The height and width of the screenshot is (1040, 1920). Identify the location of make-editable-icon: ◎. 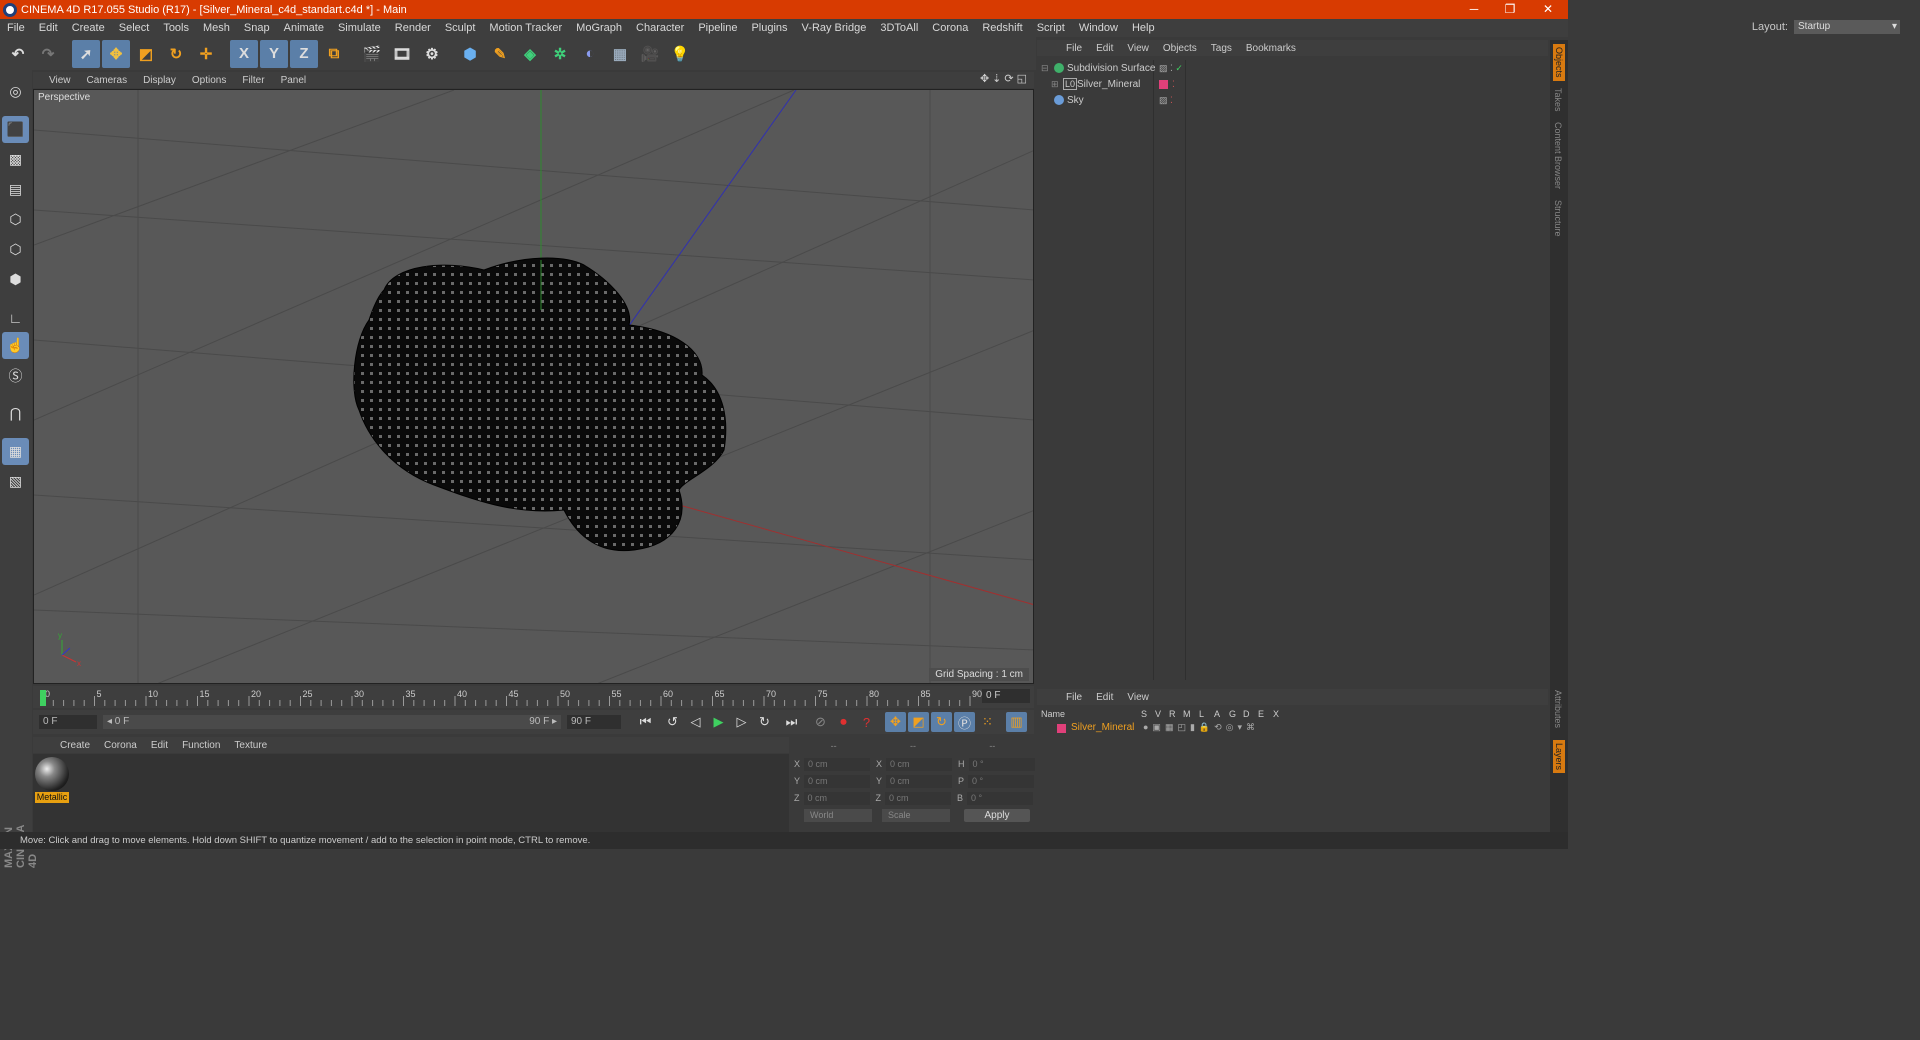
(15, 91).